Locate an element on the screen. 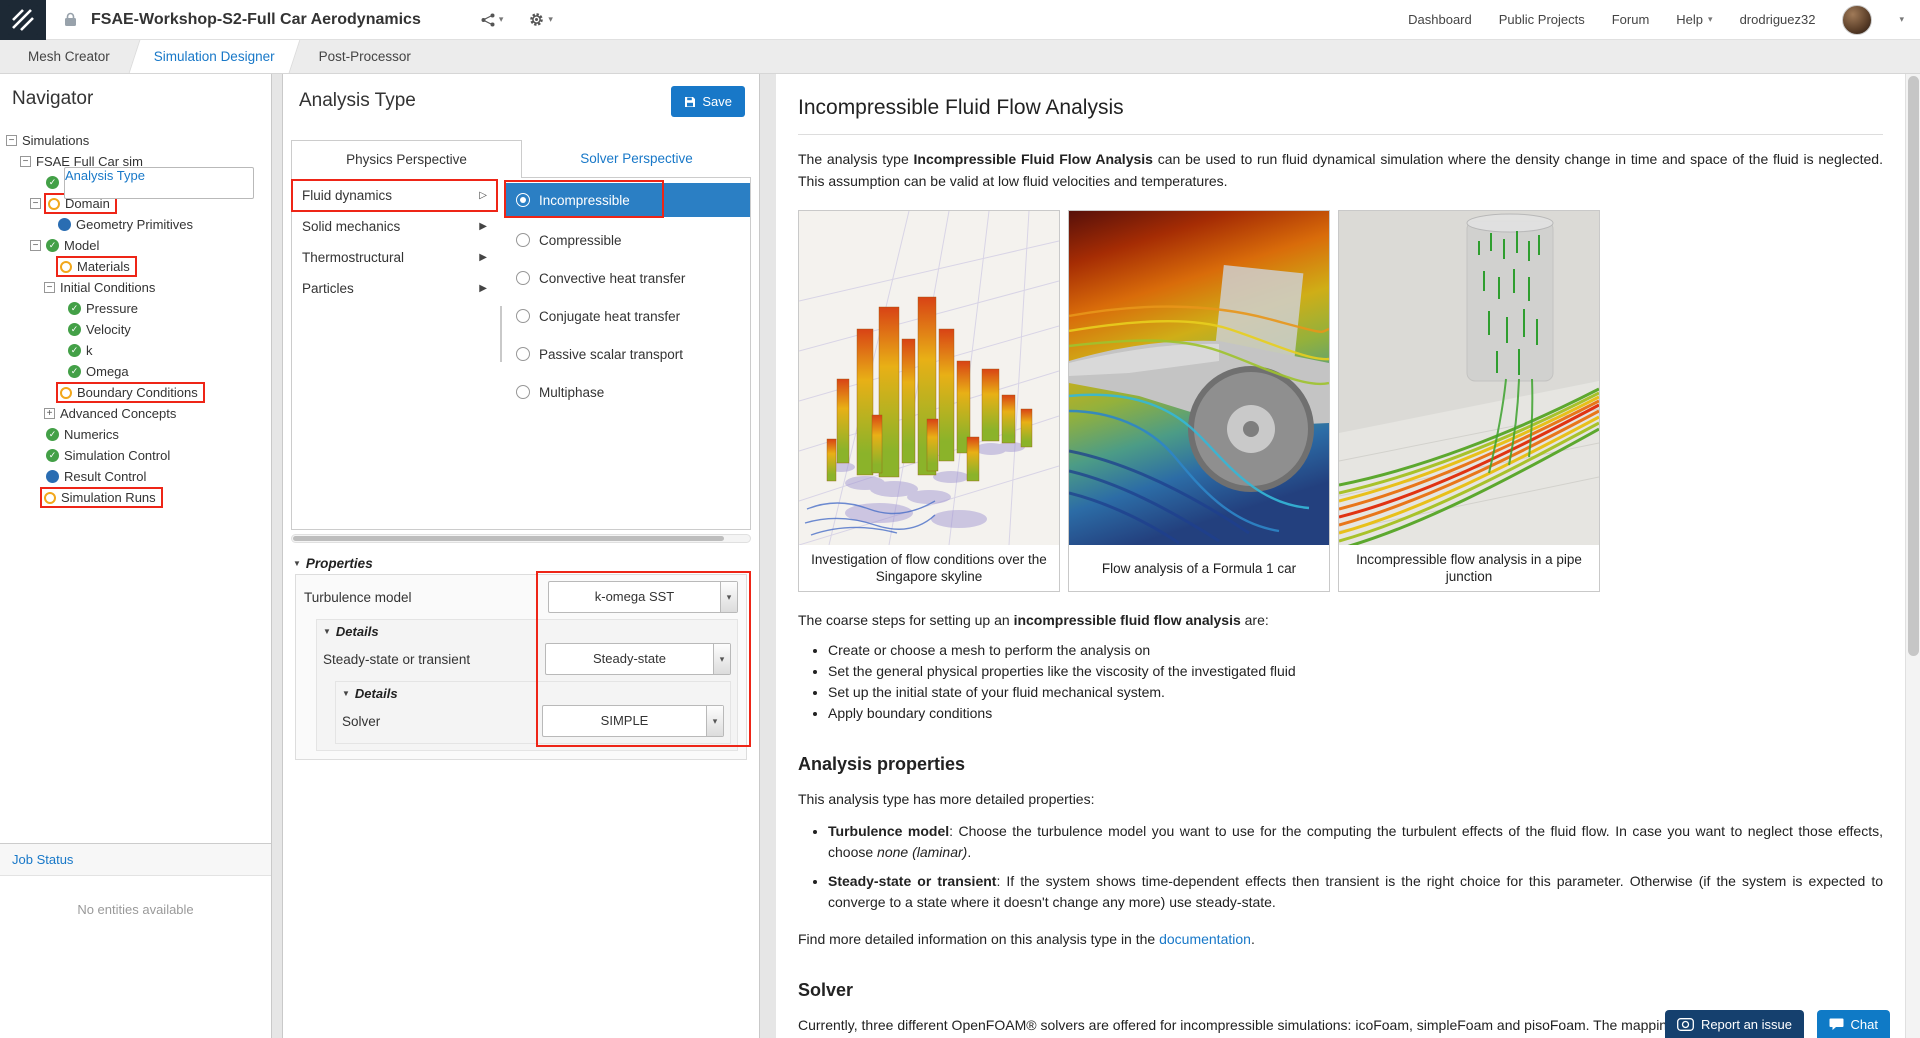  tree-item-omega: ✓ Omega is located at coordinates (135, 371).